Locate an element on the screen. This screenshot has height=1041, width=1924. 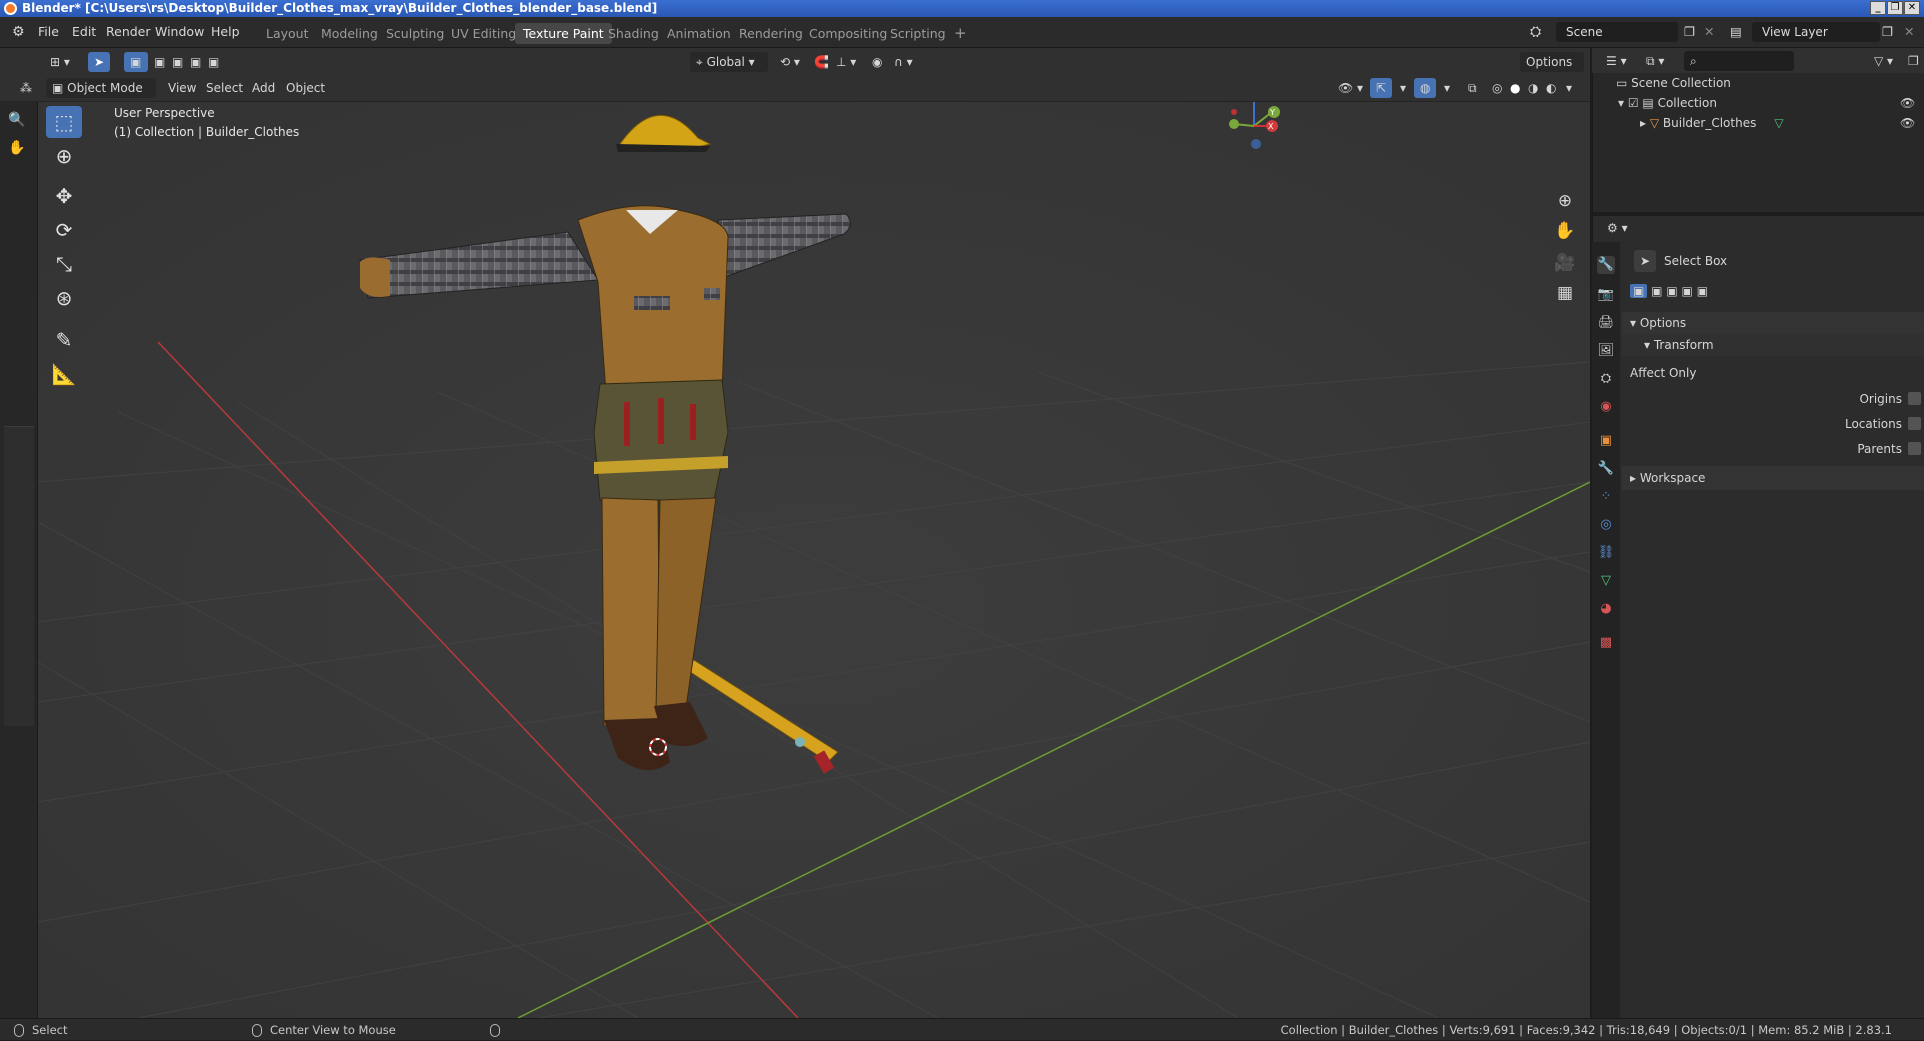
outliner-search-input: ⌕ is located at coordinates (1739, 61).